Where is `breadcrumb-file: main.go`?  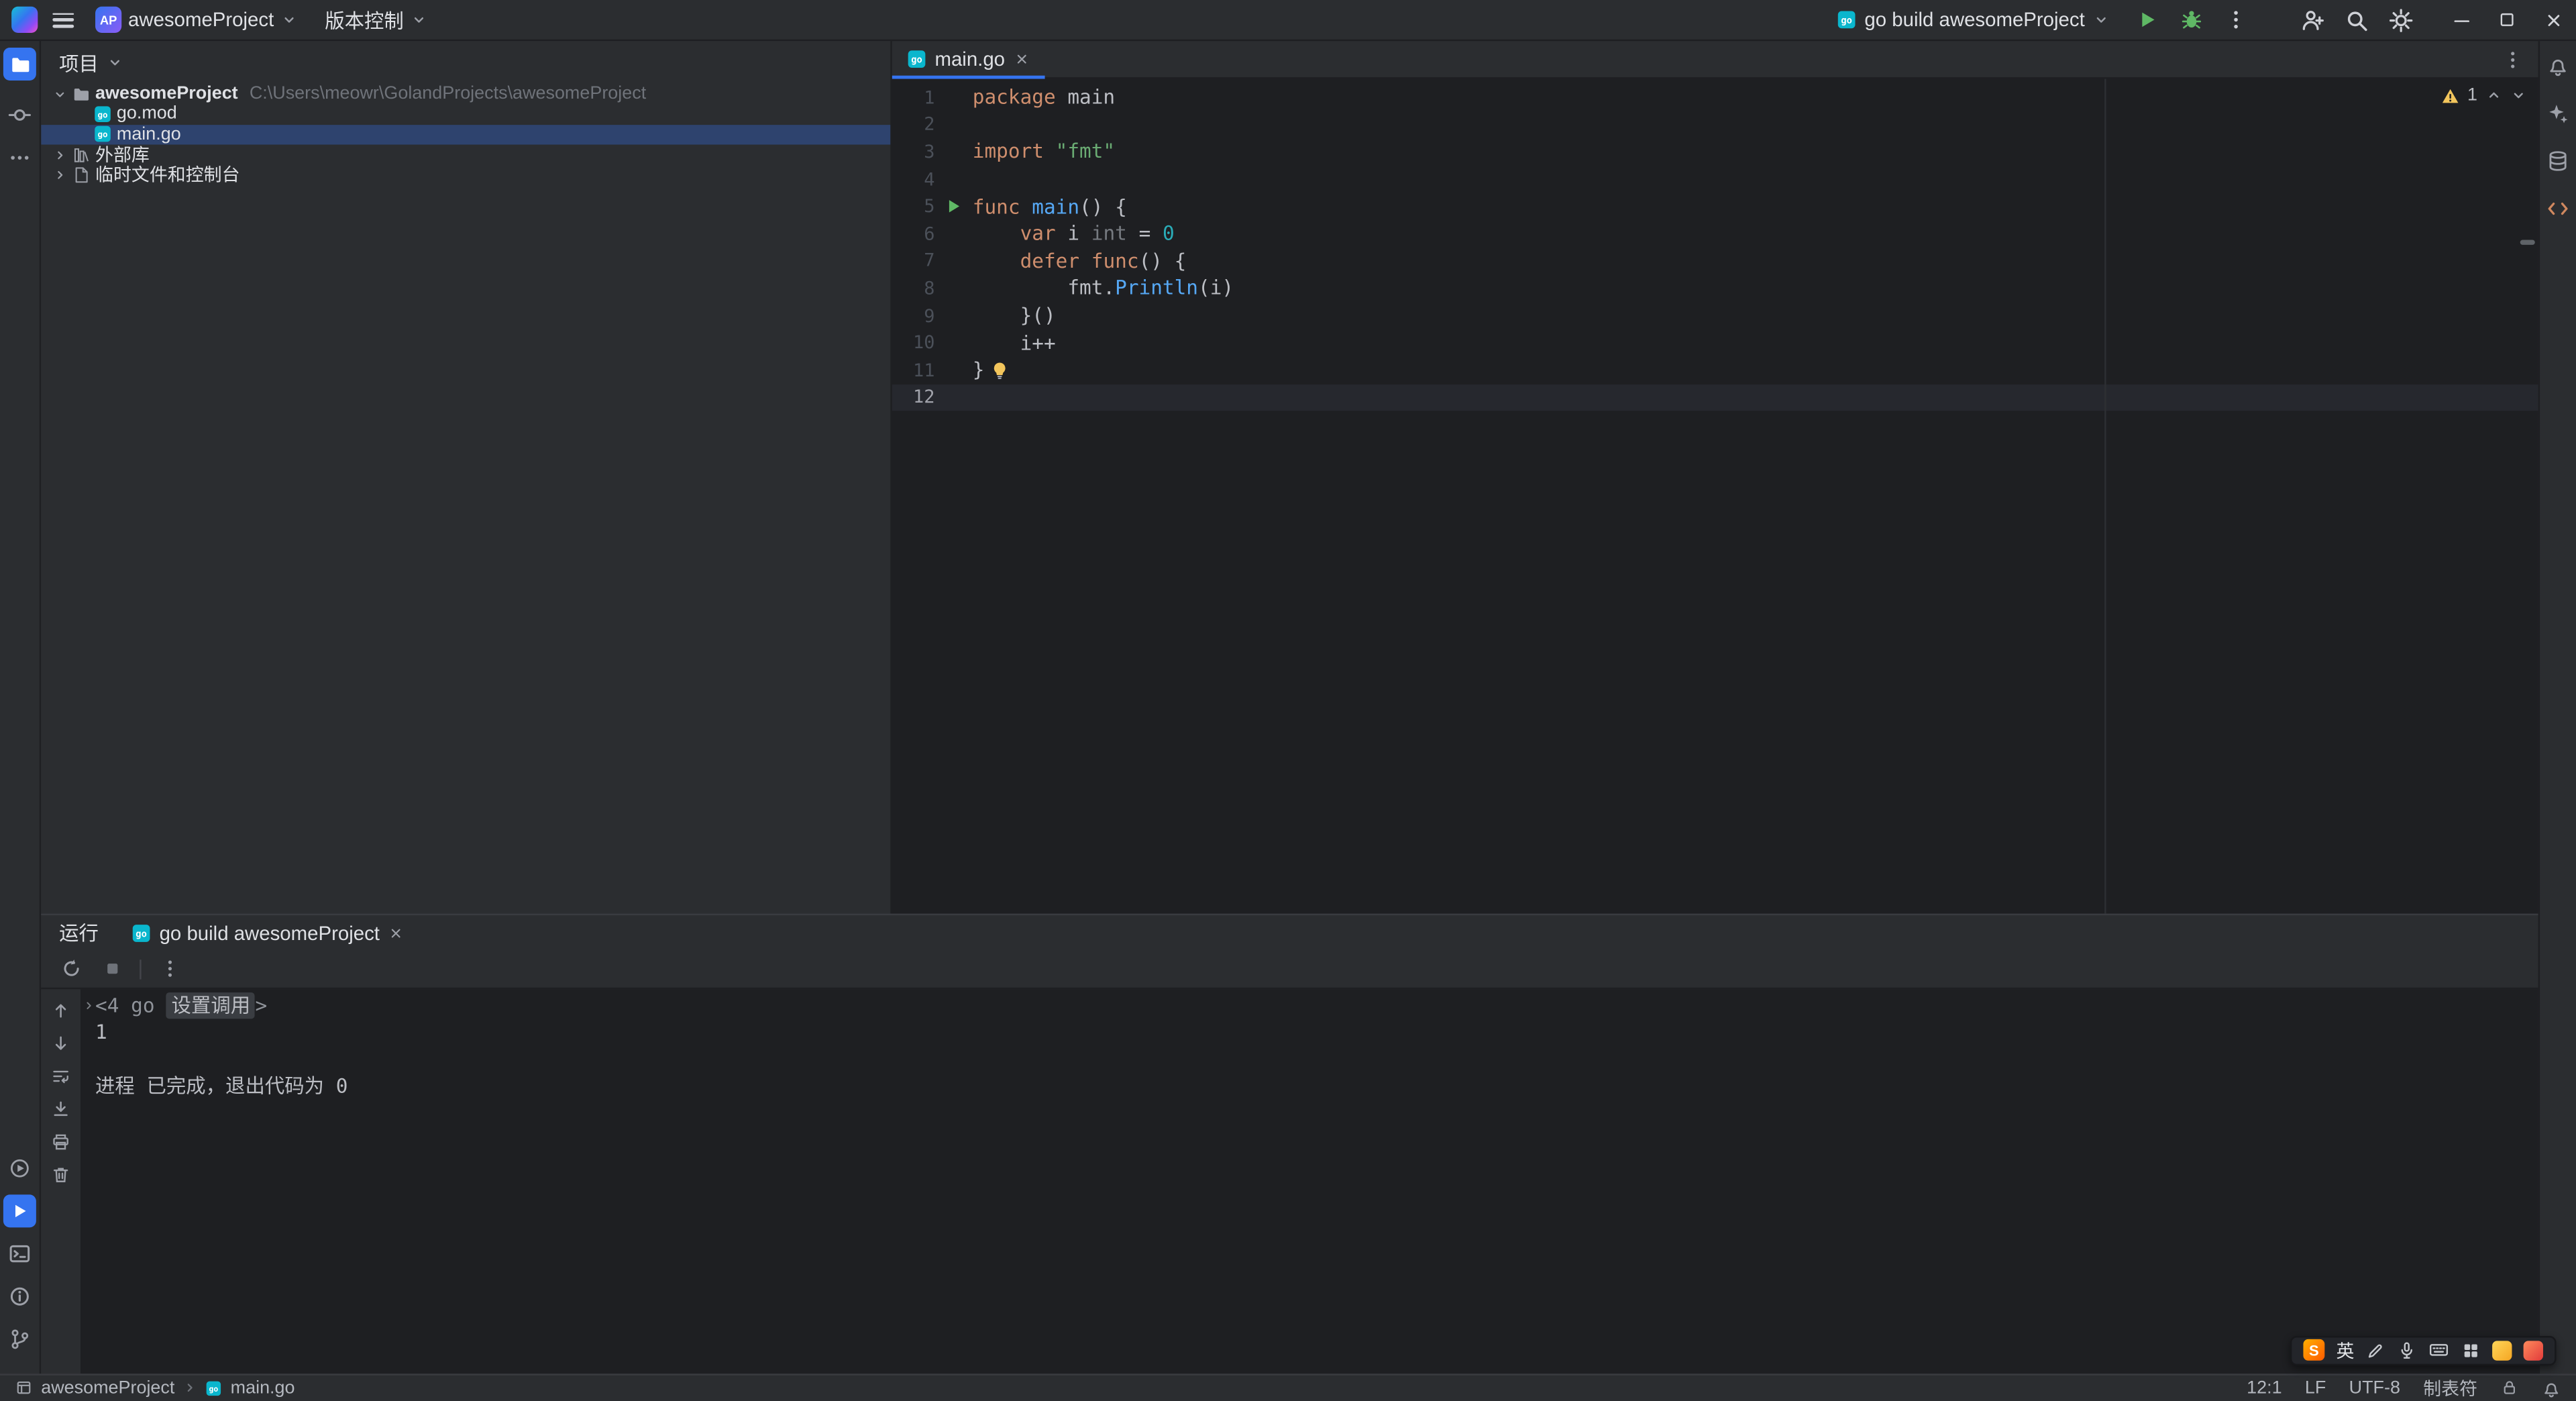
breadcrumb-file: main.go is located at coordinates (263, 1388).